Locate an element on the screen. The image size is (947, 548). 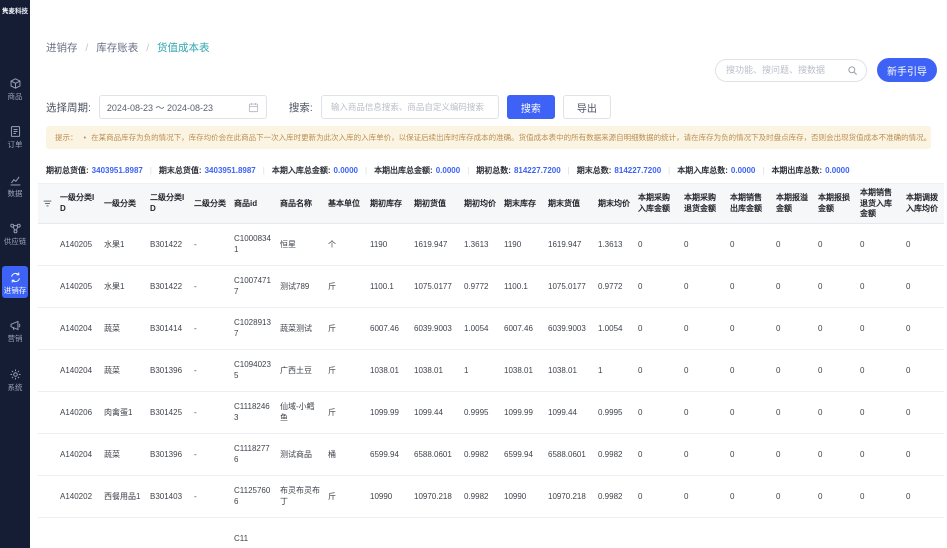
column-header: 本期报损金额 is located at coordinates (835, 204).